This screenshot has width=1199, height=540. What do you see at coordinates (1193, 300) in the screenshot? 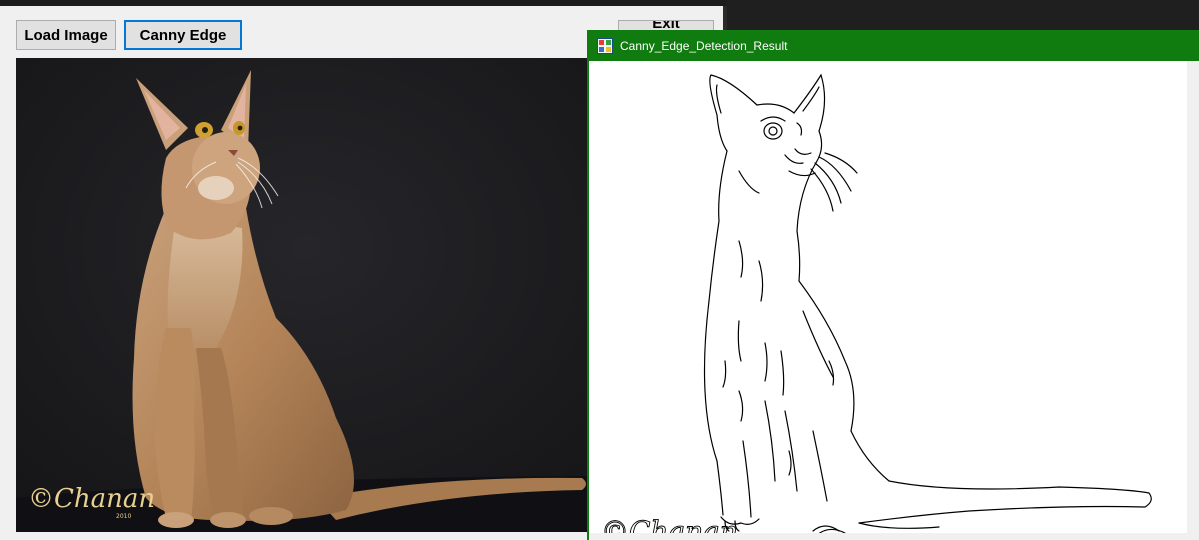
I see `result-window-border` at bounding box center [1193, 300].